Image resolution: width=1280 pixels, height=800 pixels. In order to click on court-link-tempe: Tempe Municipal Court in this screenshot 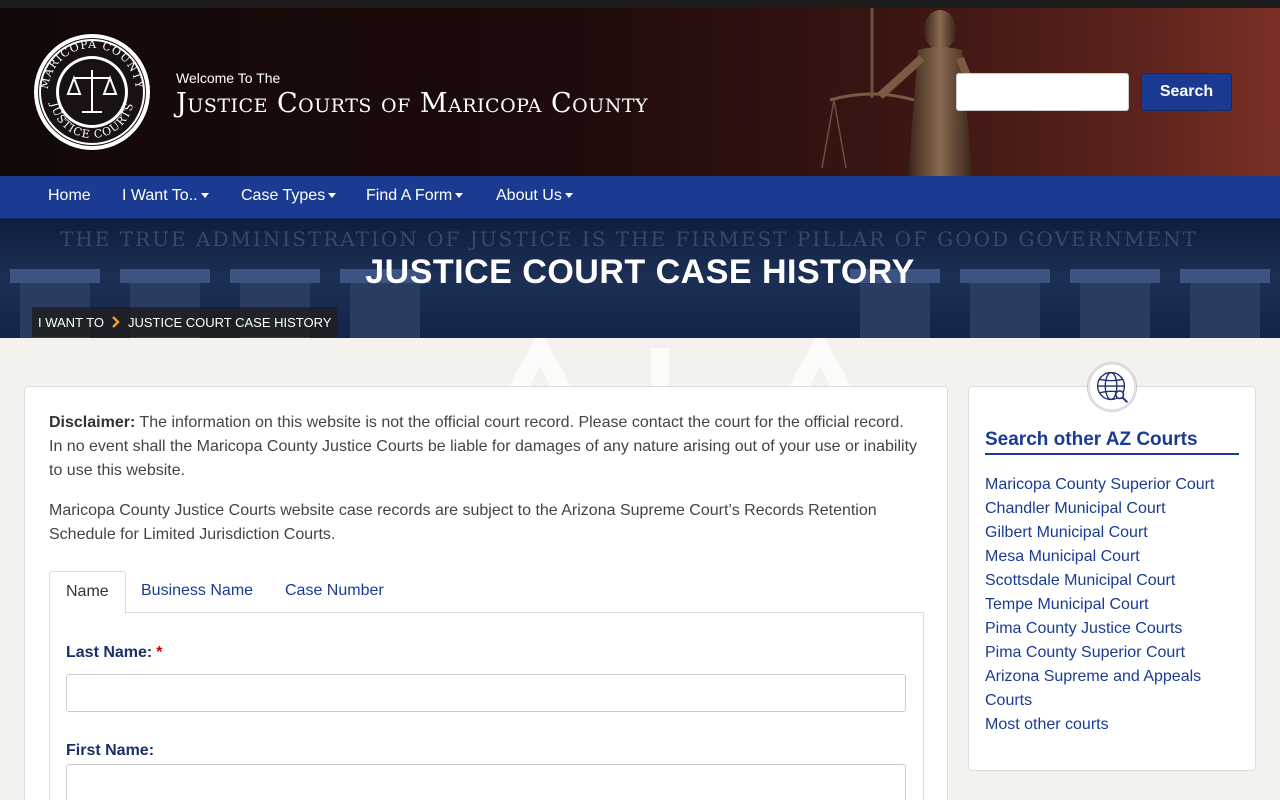, I will do `click(1110, 605)`.